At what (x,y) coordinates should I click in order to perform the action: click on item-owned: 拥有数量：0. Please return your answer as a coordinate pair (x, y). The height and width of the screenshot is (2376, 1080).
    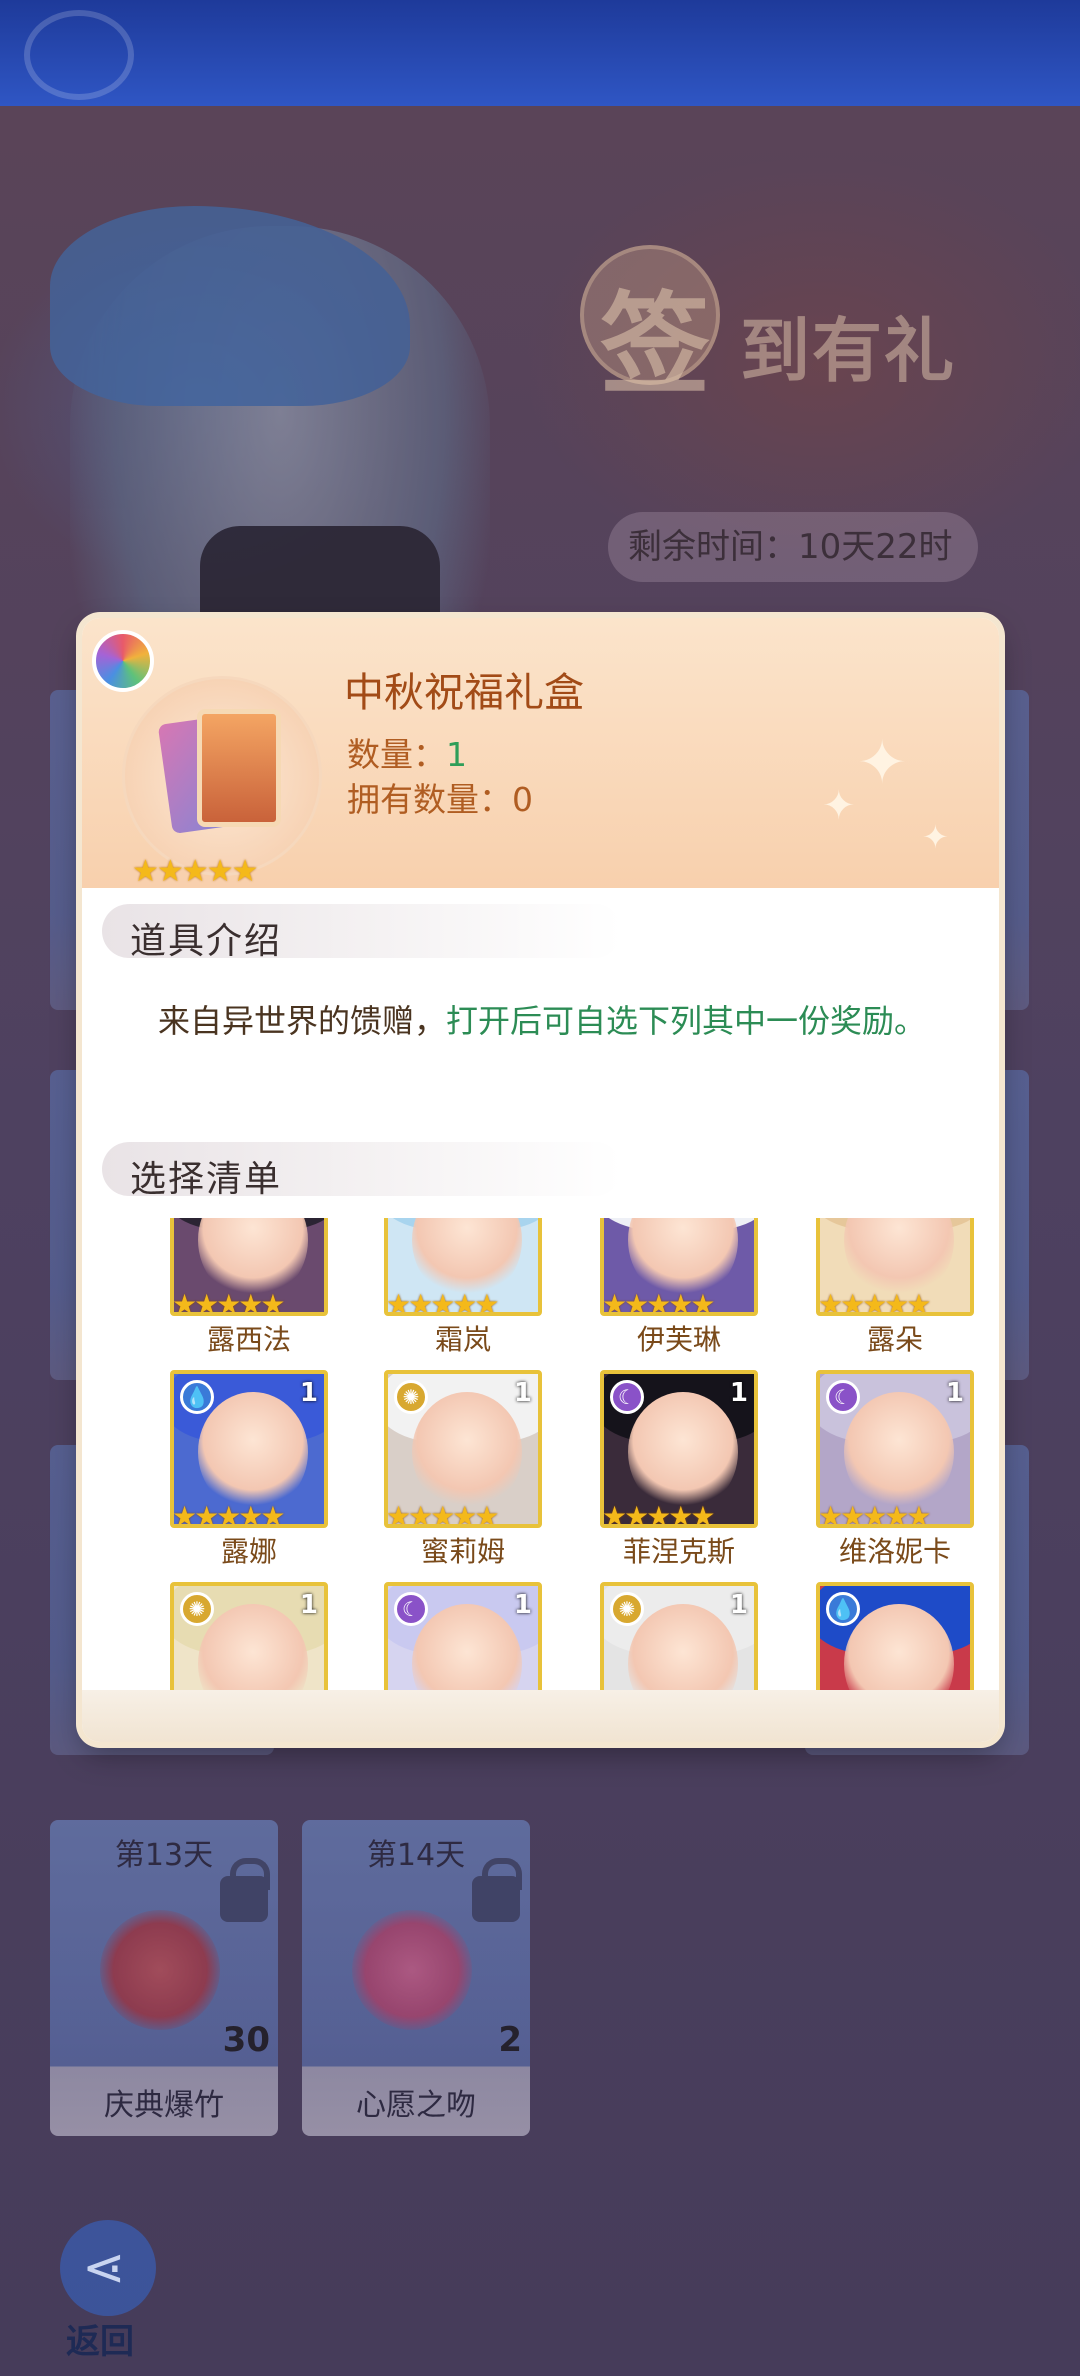
    Looking at the image, I should click on (440, 797).